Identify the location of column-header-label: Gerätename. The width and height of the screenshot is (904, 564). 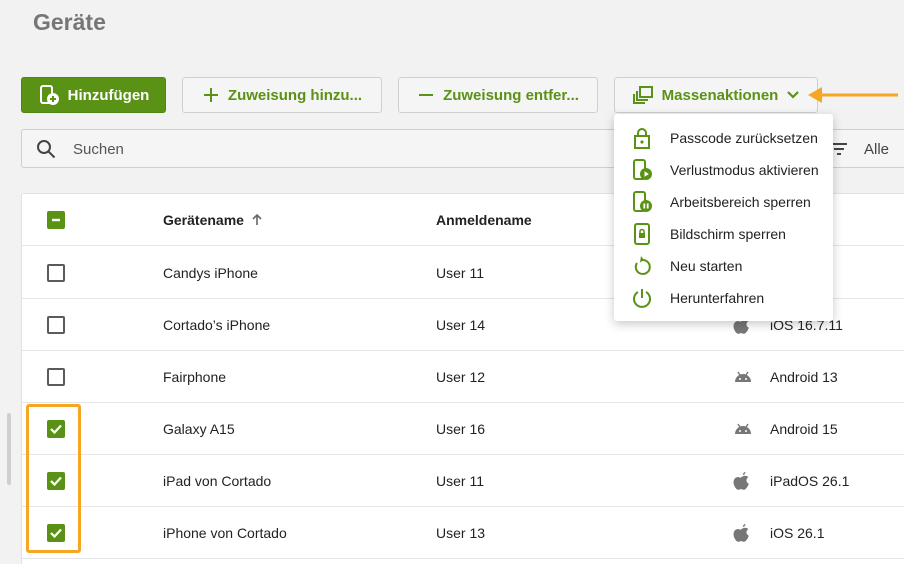
(203, 220).